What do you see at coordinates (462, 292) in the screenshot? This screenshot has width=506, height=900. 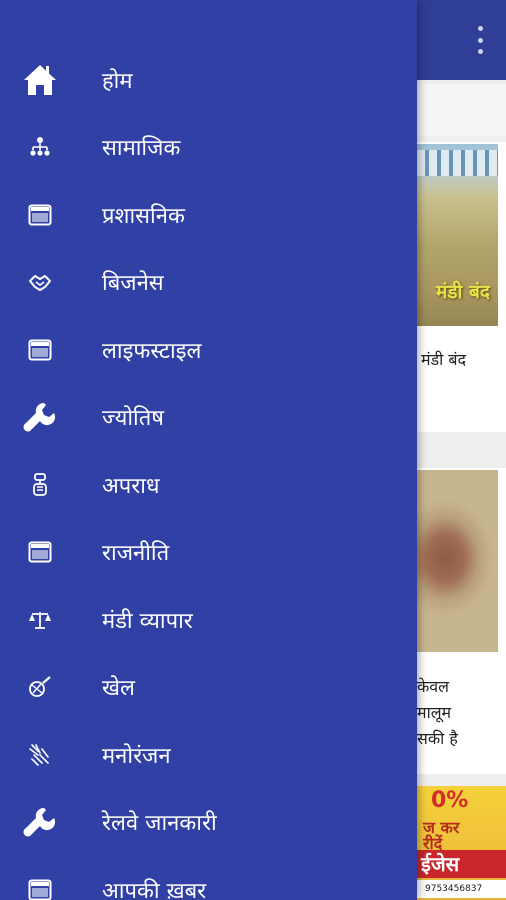 I see `thumbnail-caption: मंडी बंद` at bounding box center [462, 292].